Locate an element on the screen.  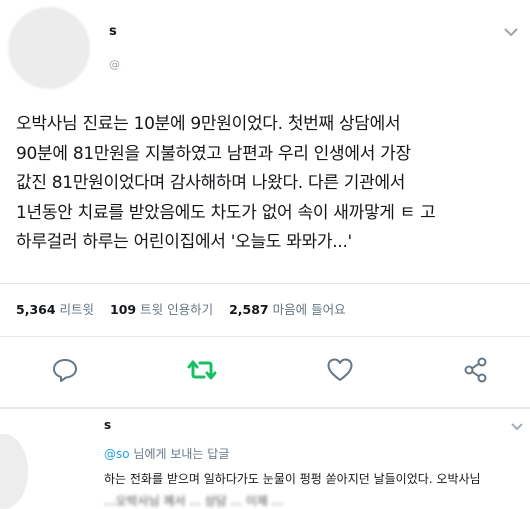
user-name: s is located at coordinates (113, 31).